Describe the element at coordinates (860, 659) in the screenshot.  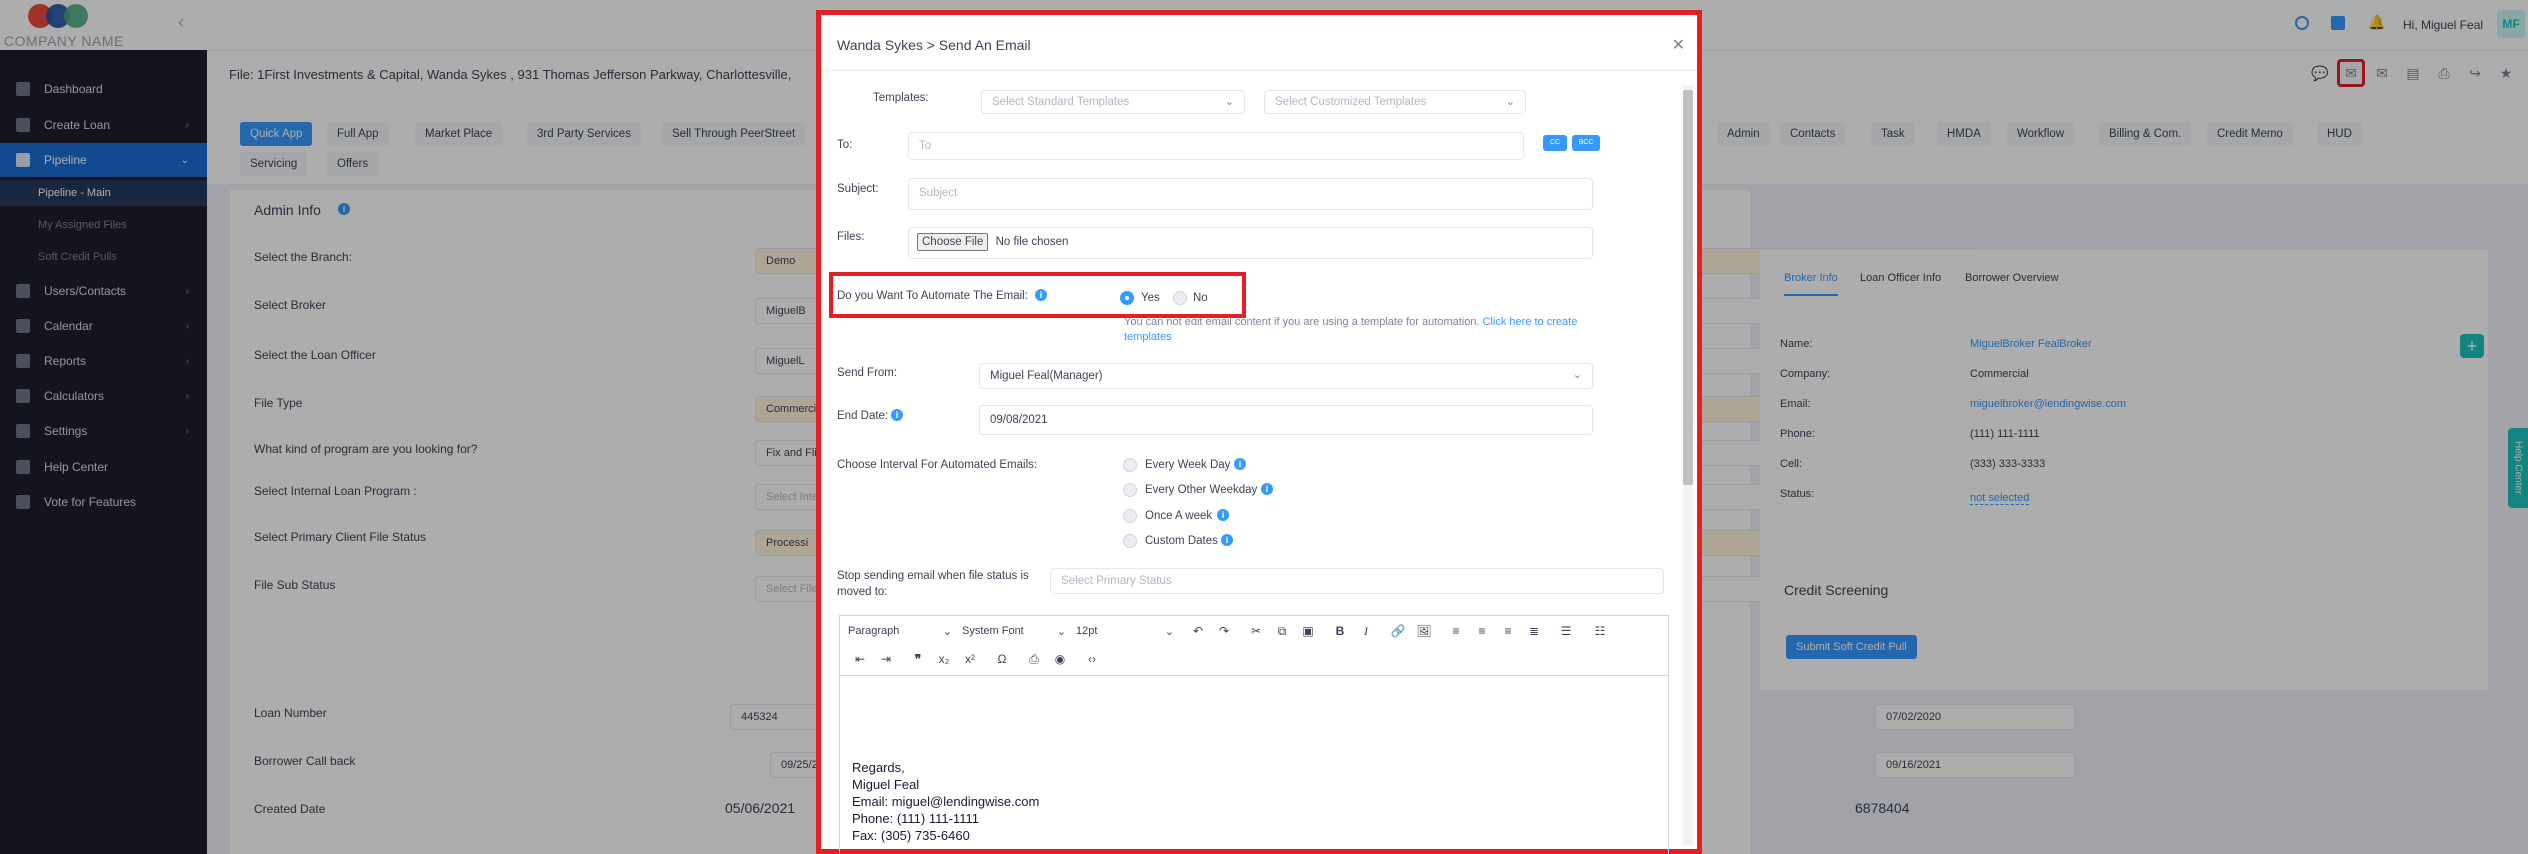
I see `outdent-icon: ⇤` at that location.